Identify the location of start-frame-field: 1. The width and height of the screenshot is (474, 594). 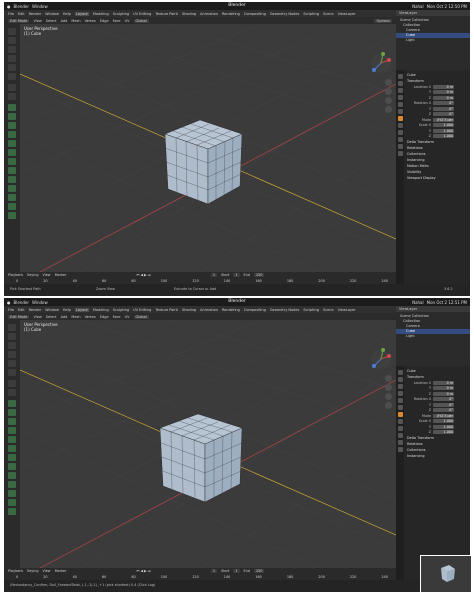
(236, 571).